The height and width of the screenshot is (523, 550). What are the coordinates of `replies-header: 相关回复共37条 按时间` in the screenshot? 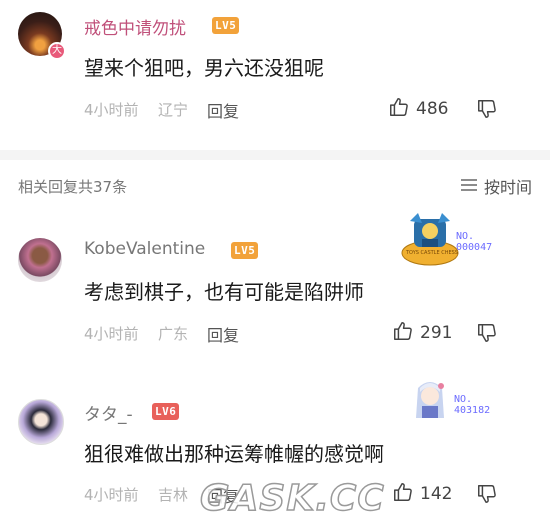 It's located at (275, 185).